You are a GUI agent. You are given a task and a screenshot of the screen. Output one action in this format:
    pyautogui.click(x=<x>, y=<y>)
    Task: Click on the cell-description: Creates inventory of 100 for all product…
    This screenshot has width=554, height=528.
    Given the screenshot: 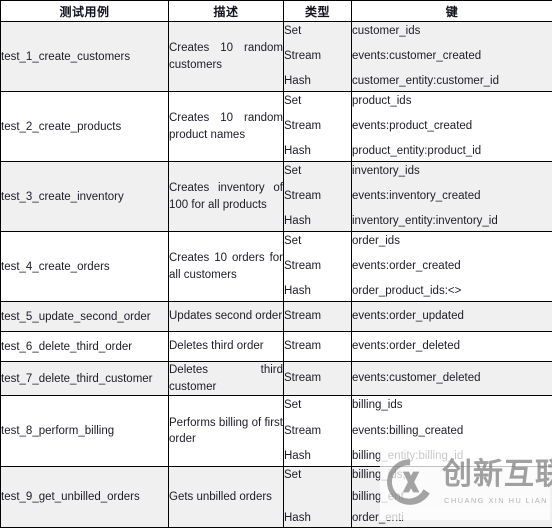 What is the action you would take?
    pyautogui.click(x=226, y=196)
    